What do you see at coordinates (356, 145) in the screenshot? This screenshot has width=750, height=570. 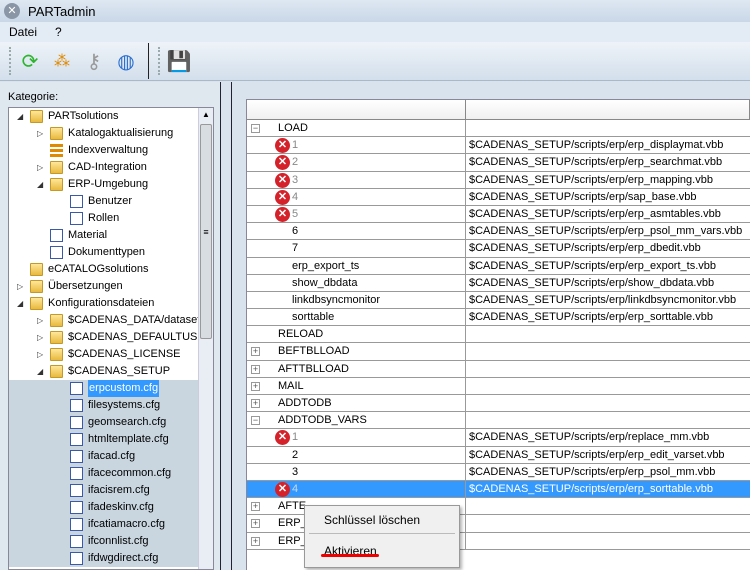 I see `key-cell: ✕ 1` at bounding box center [356, 145].